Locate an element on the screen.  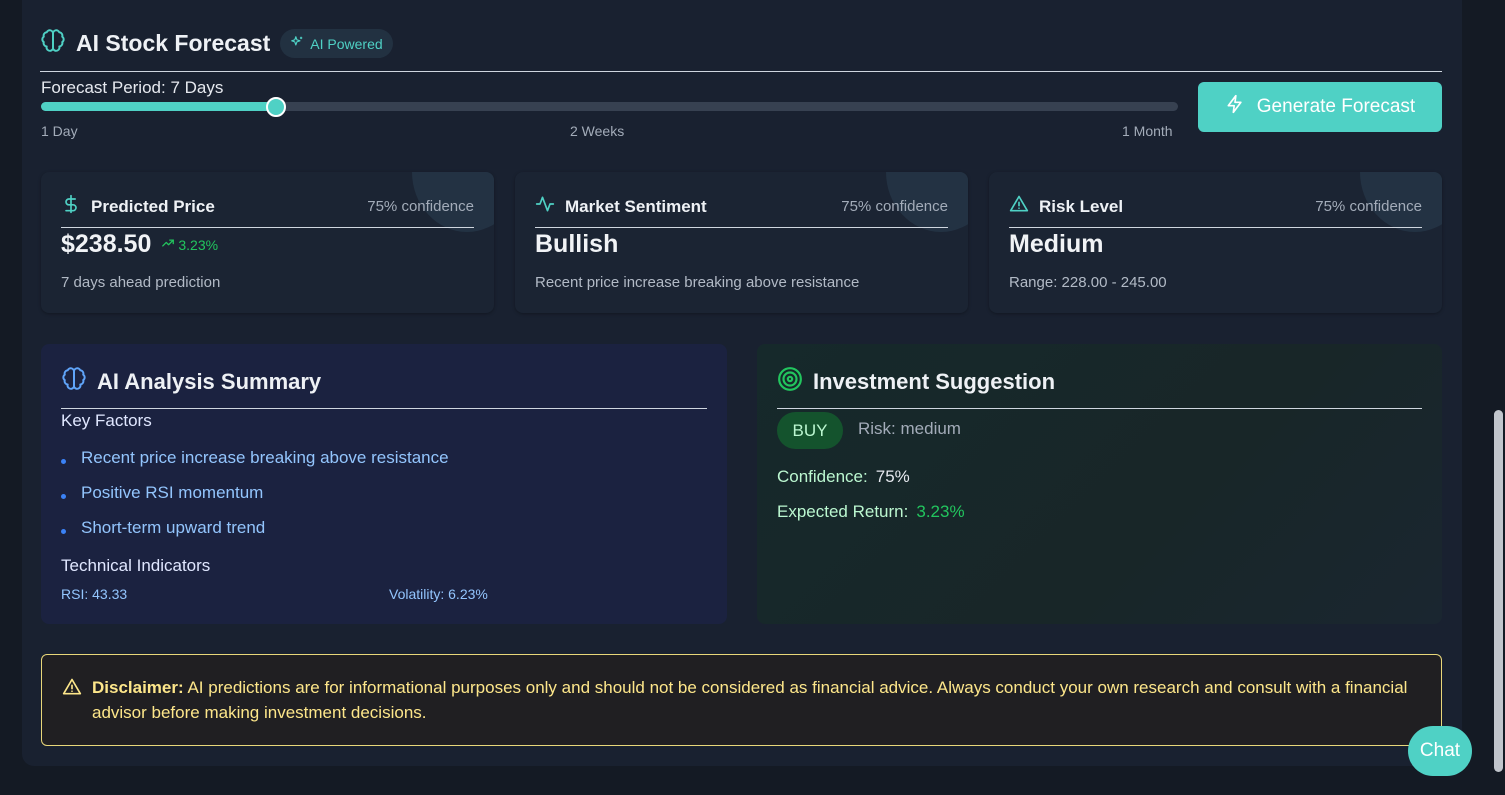
lightning-icon is located at coordinates (1235, 107).